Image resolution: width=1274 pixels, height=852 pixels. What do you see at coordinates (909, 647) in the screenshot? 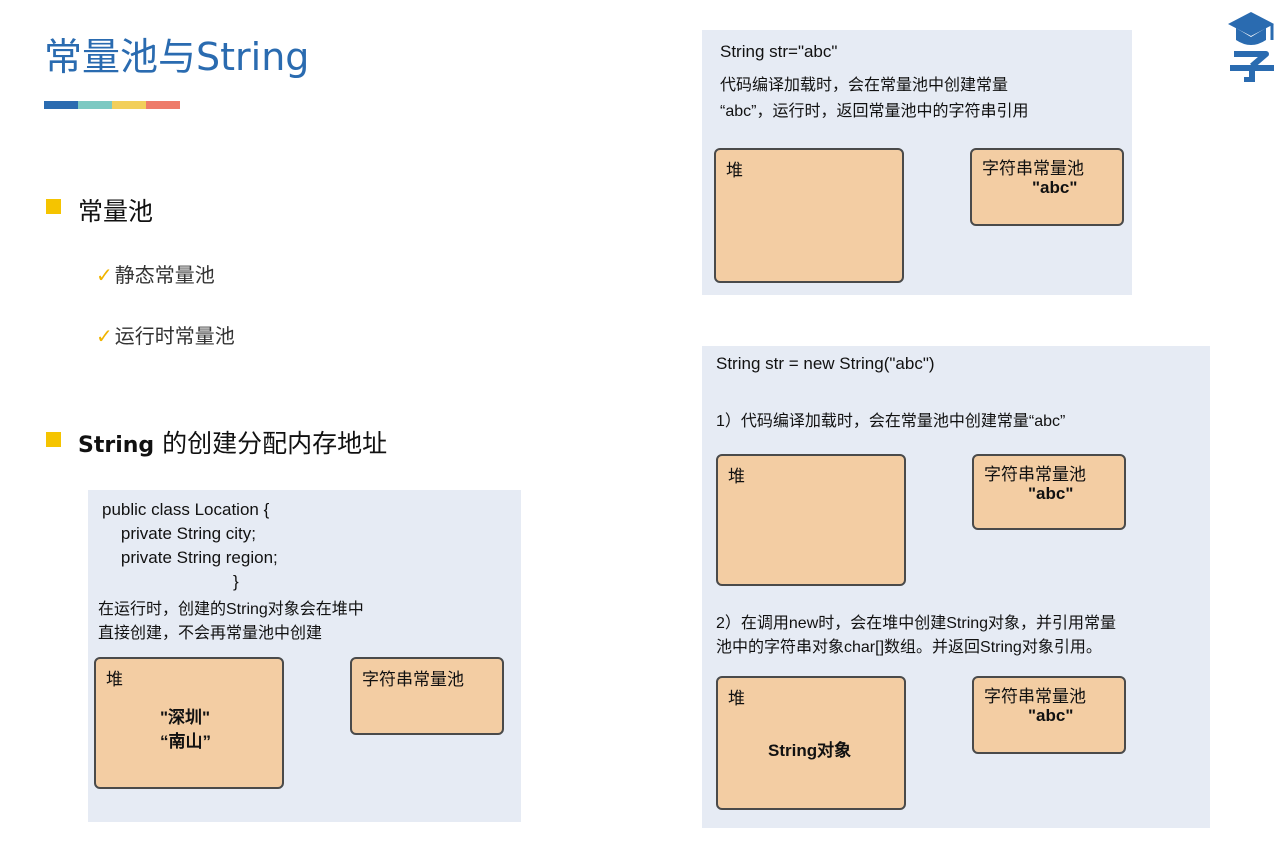
I see `step-text: 池中的字符串对象char[]数组。并返回String对象引用。` at bounding box center [909, 647].